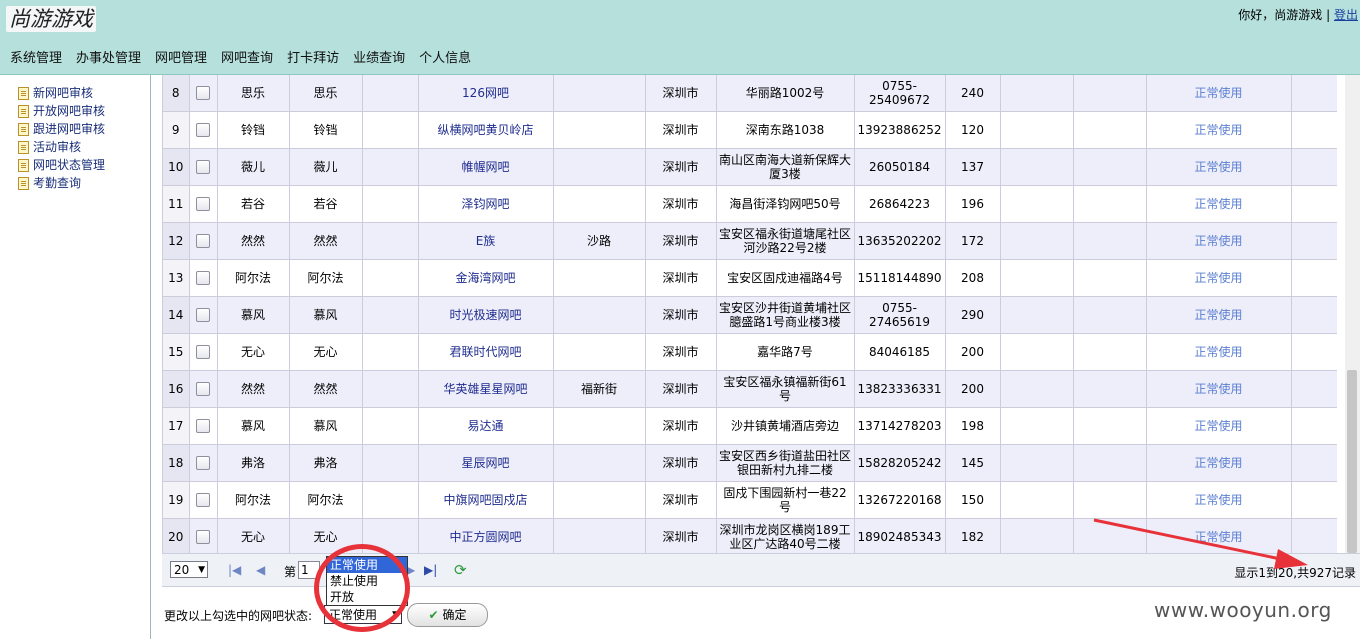 The height and width of the screenshot is (639, 1360). Describe the element at coordinates (460, 570) in the screenshot. I see `refresh-icon: ⟳` at that location.